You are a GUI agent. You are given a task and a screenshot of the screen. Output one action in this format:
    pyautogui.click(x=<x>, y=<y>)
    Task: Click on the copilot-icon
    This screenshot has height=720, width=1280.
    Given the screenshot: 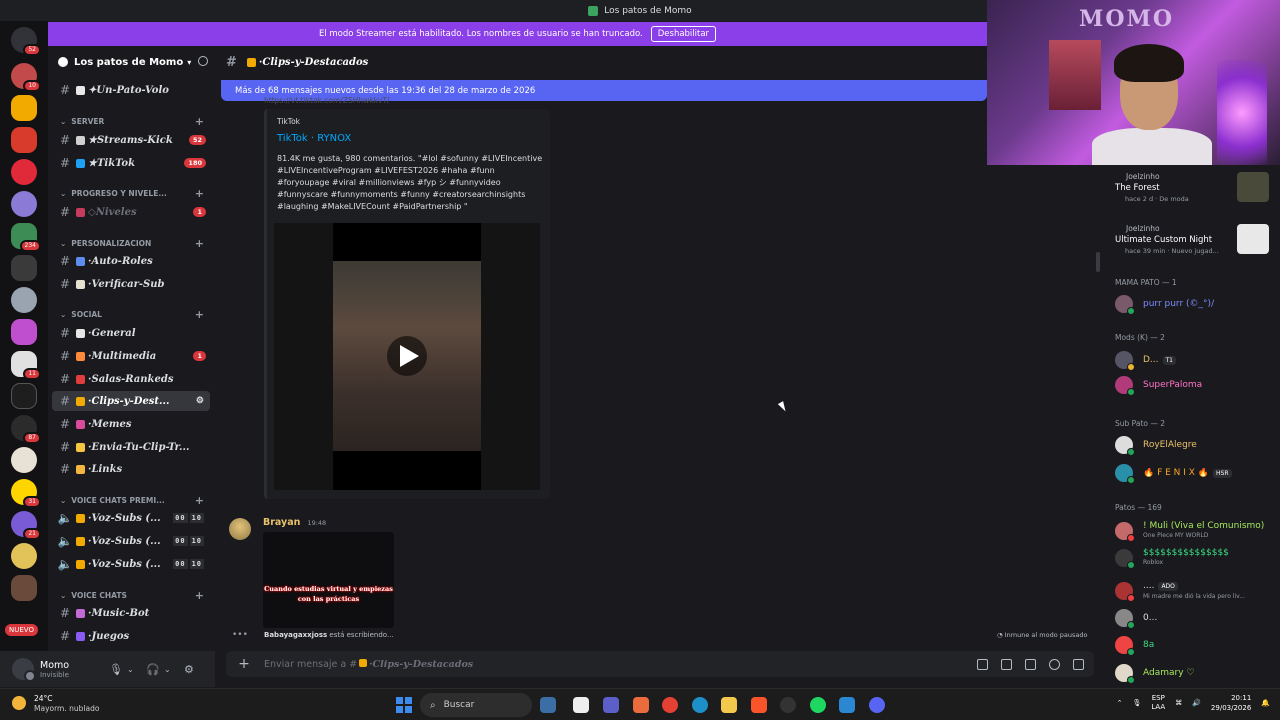 What is the action you would take?
    pyautogui.click(x=548, y=705)
    